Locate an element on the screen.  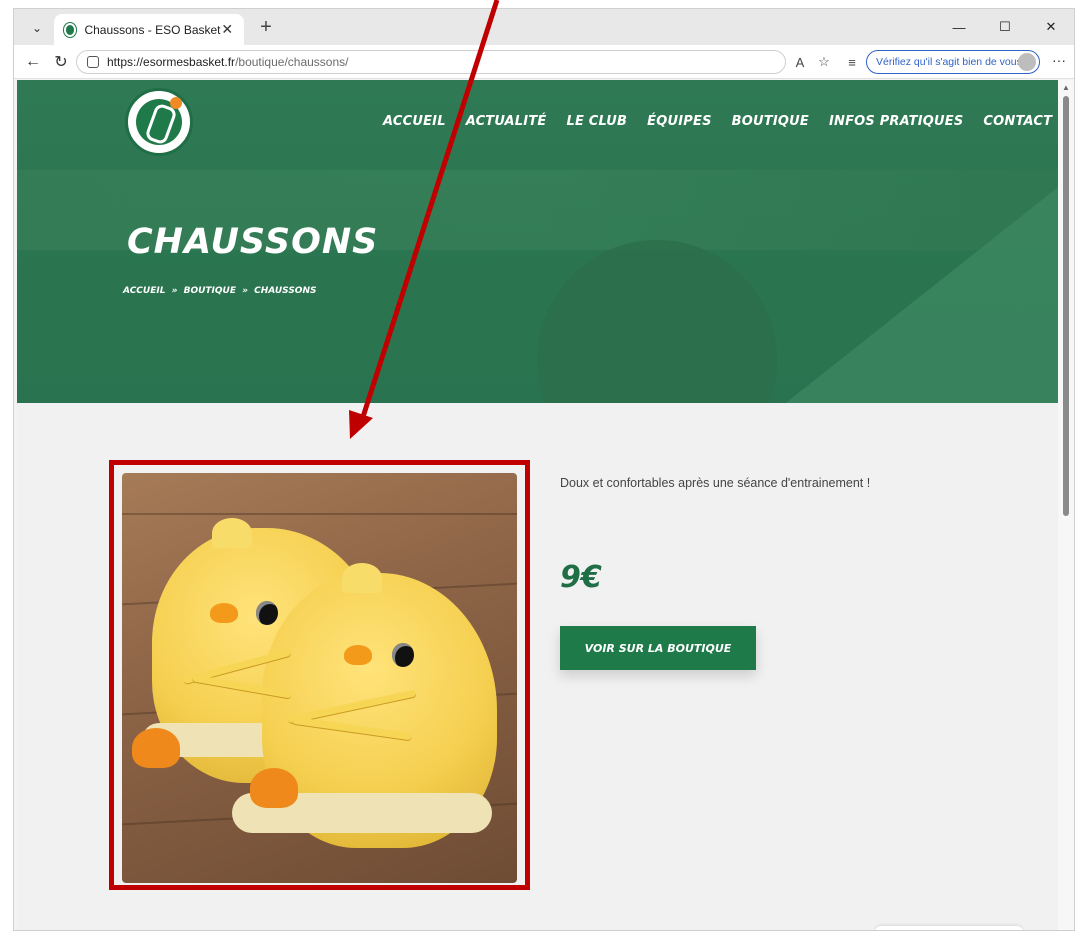
right-eye is located at coordinates (403, 655).